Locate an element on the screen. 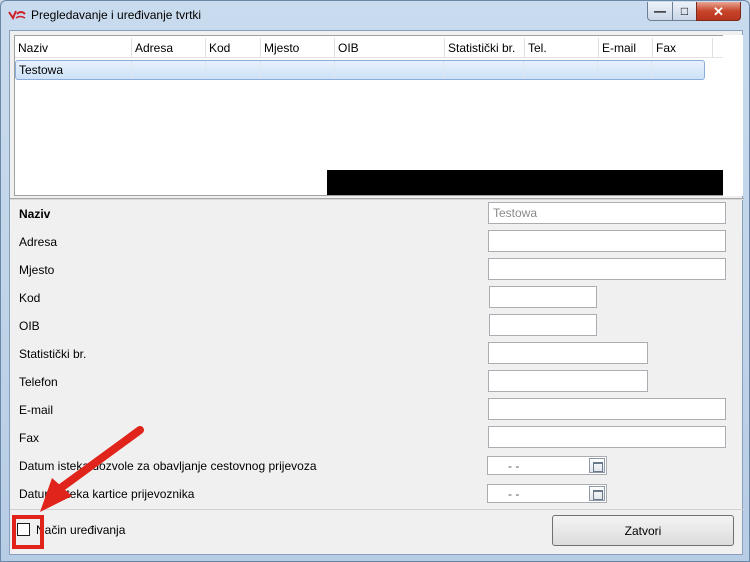  minimize-icon: — is located at coordinates (660, 11).